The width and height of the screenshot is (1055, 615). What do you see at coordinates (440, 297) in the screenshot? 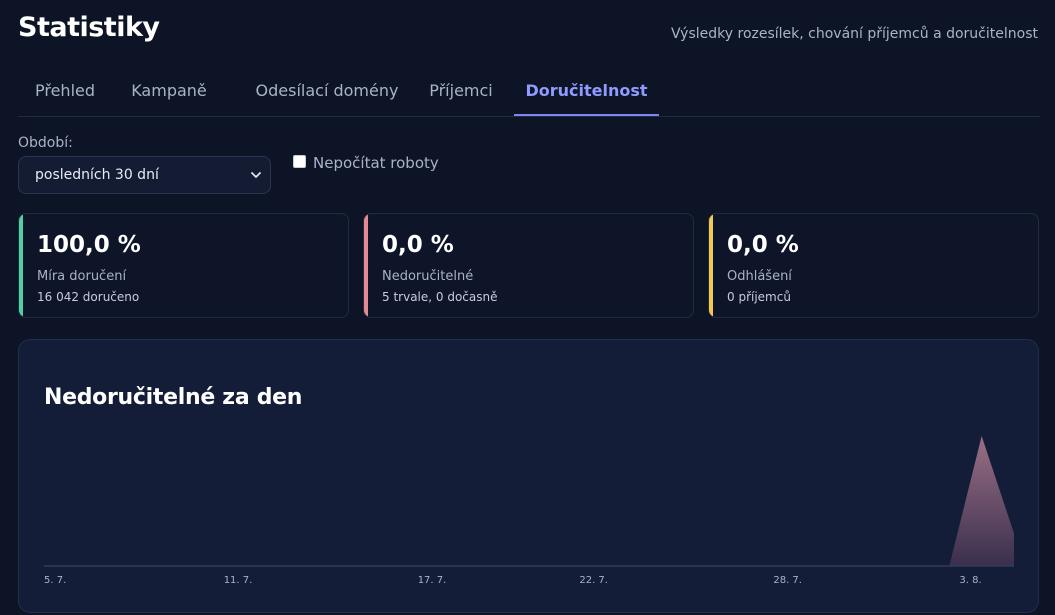
I see `bounce-rate-detail: 5 trvale, 0 dočasně` at bounding box center [440, 297].